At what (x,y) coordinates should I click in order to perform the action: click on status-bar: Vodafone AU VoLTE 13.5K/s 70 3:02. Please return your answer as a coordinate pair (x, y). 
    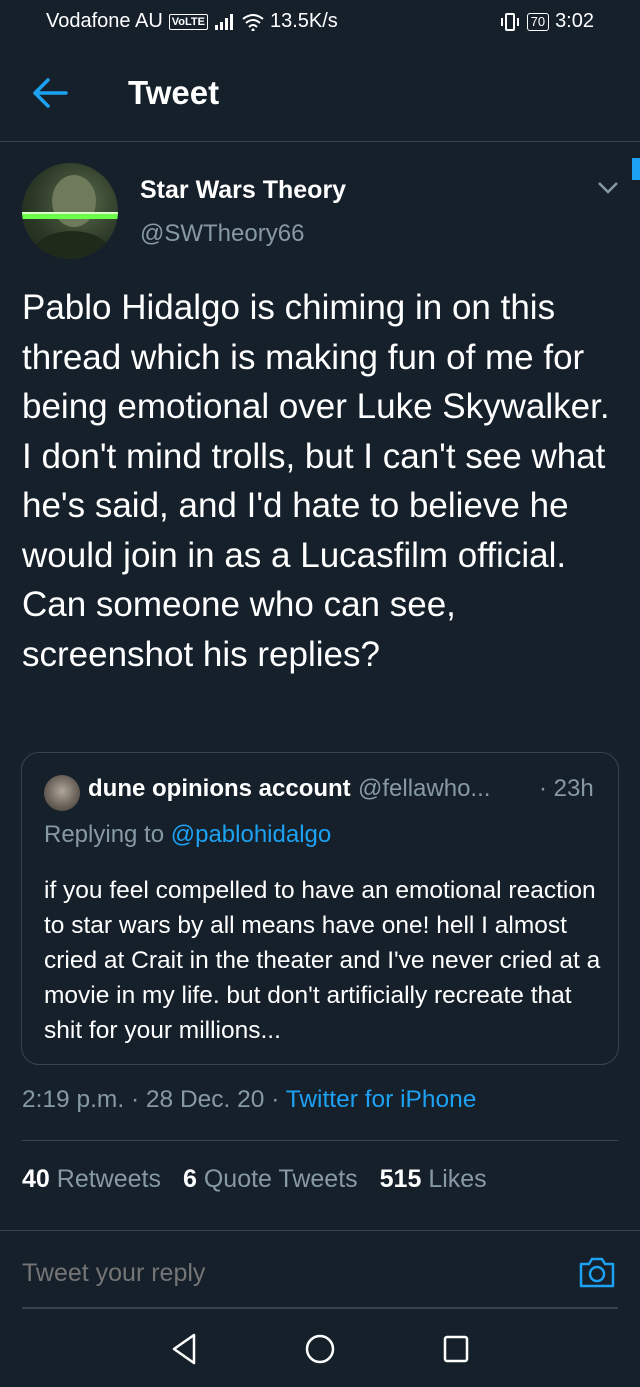
    Looking at the image, I should click on (320, 22).